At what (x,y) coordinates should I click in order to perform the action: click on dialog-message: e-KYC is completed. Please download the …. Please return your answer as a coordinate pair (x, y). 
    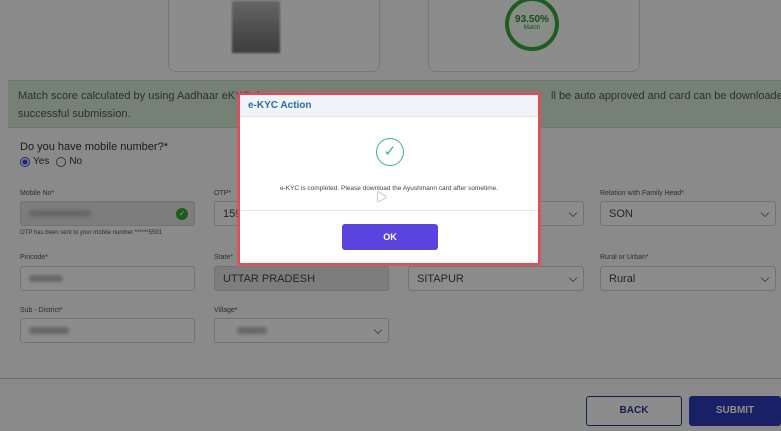
    Looking at the image, I should click on (389, 188).